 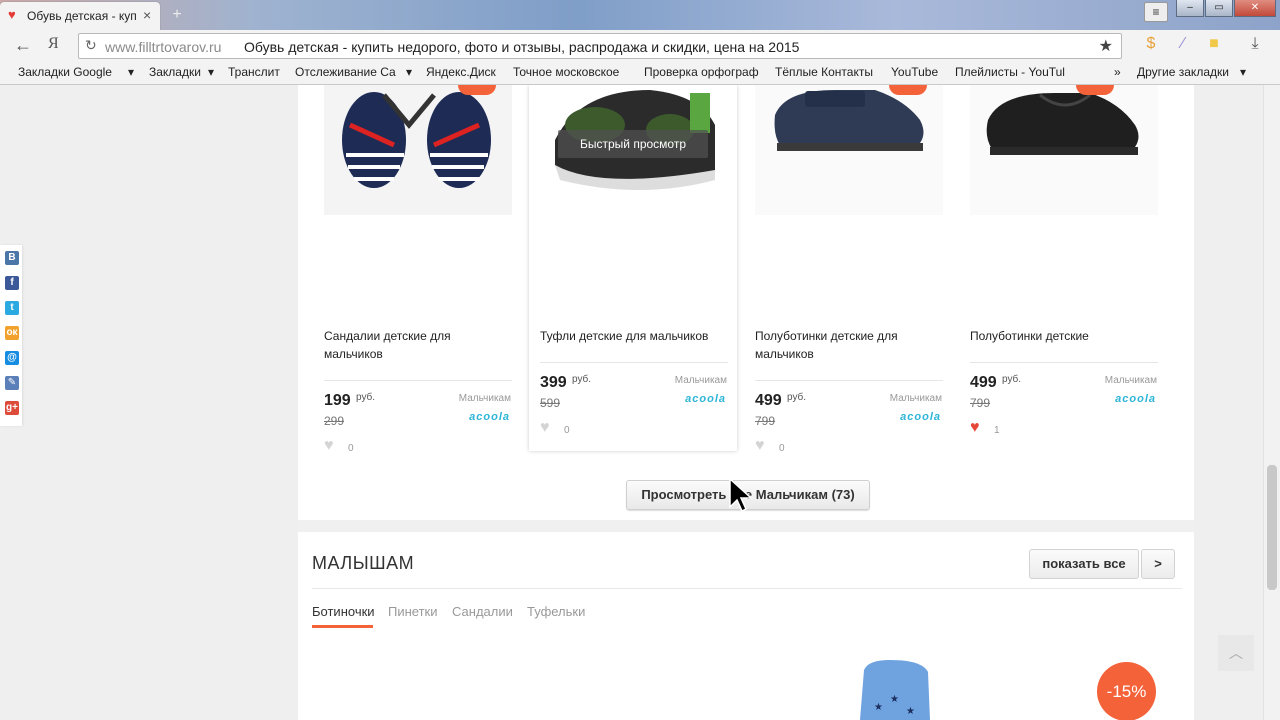 I want to click on bookmark-item: Плейлисты - YouTul, so click(x=1014, y=72).